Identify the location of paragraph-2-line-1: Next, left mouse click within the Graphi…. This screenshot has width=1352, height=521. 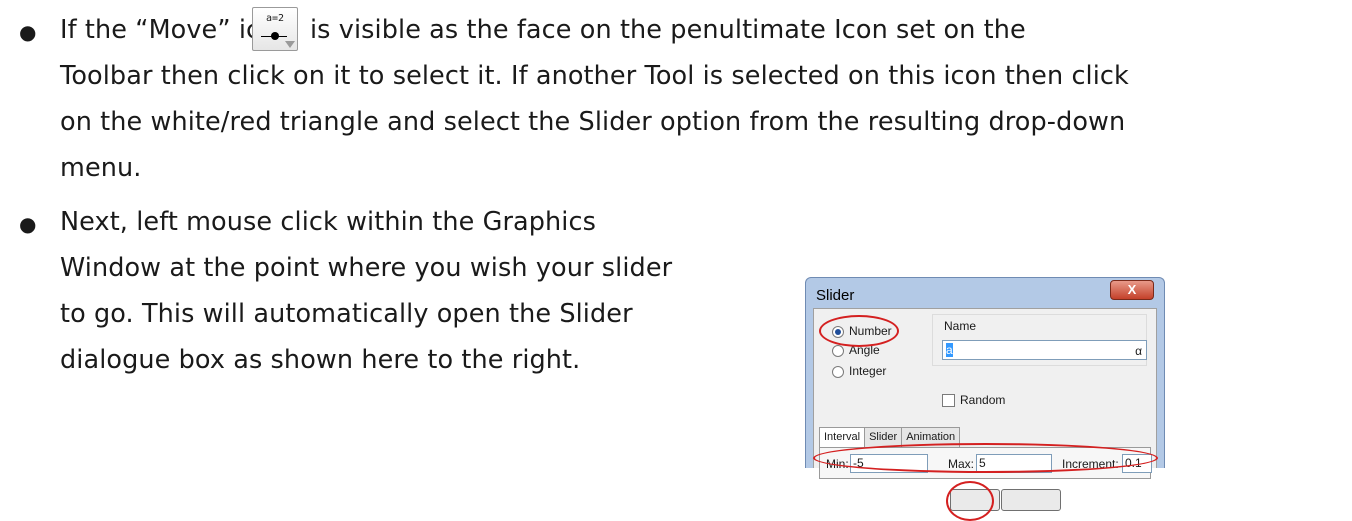
(328, 222).